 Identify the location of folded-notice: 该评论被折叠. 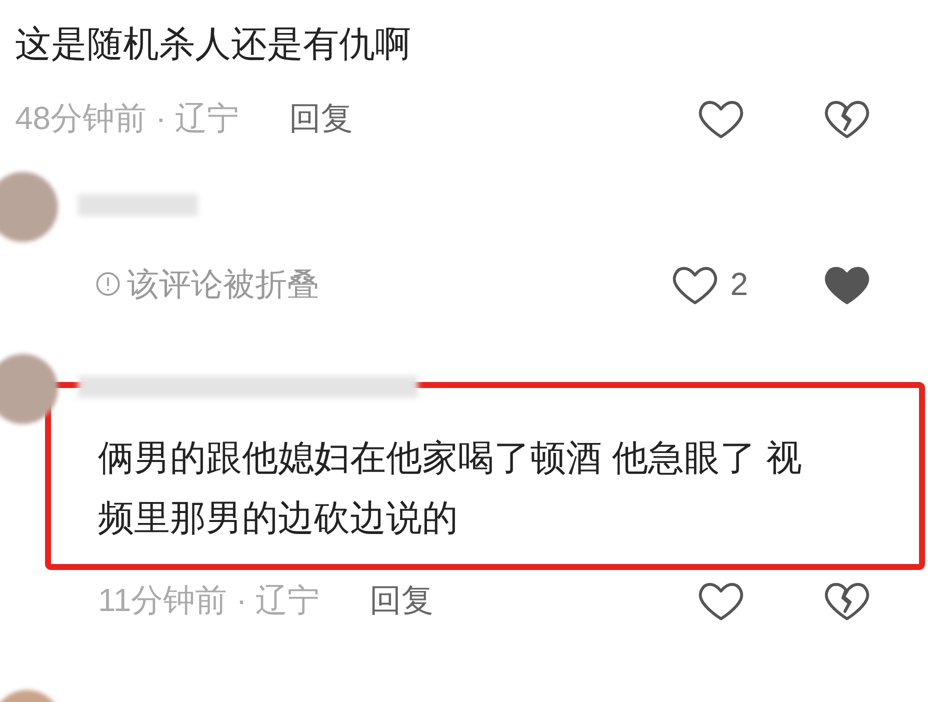
(223, 284).